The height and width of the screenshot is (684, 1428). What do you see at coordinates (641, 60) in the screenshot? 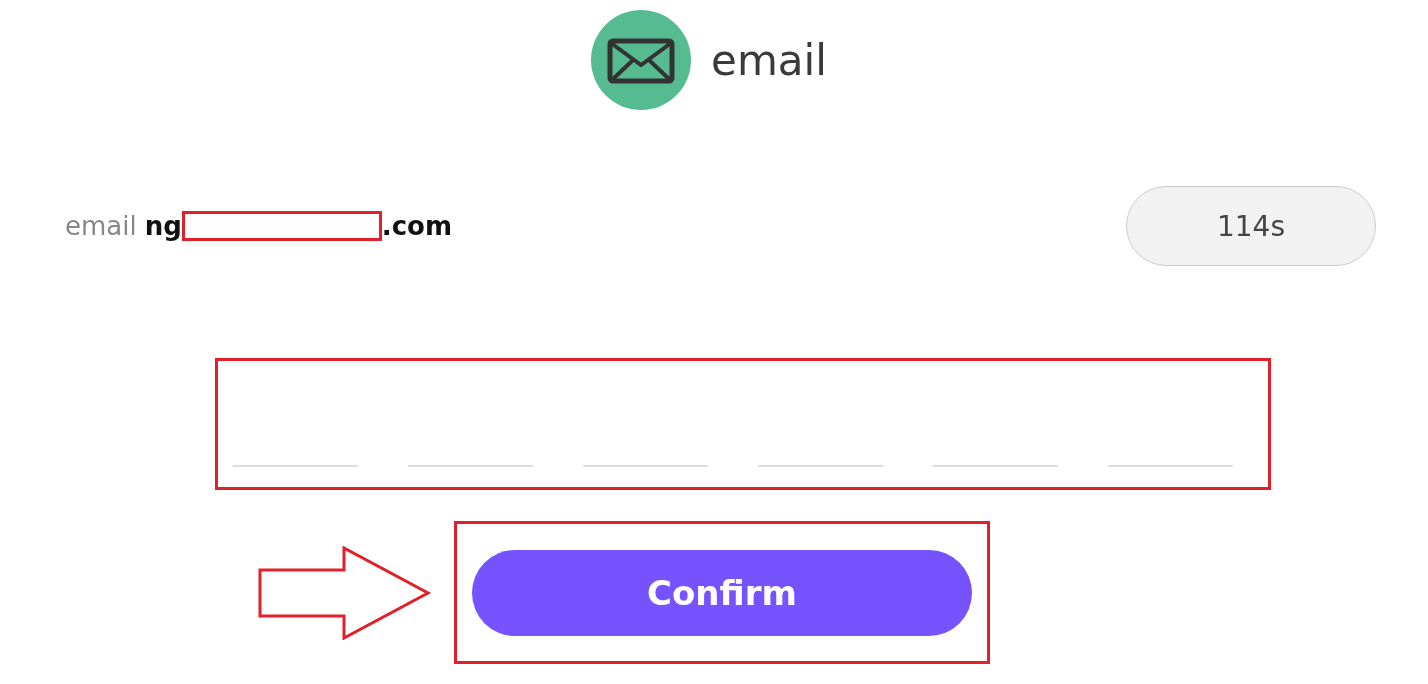
I see `envelope-icon` at bounding box center [641, 60].